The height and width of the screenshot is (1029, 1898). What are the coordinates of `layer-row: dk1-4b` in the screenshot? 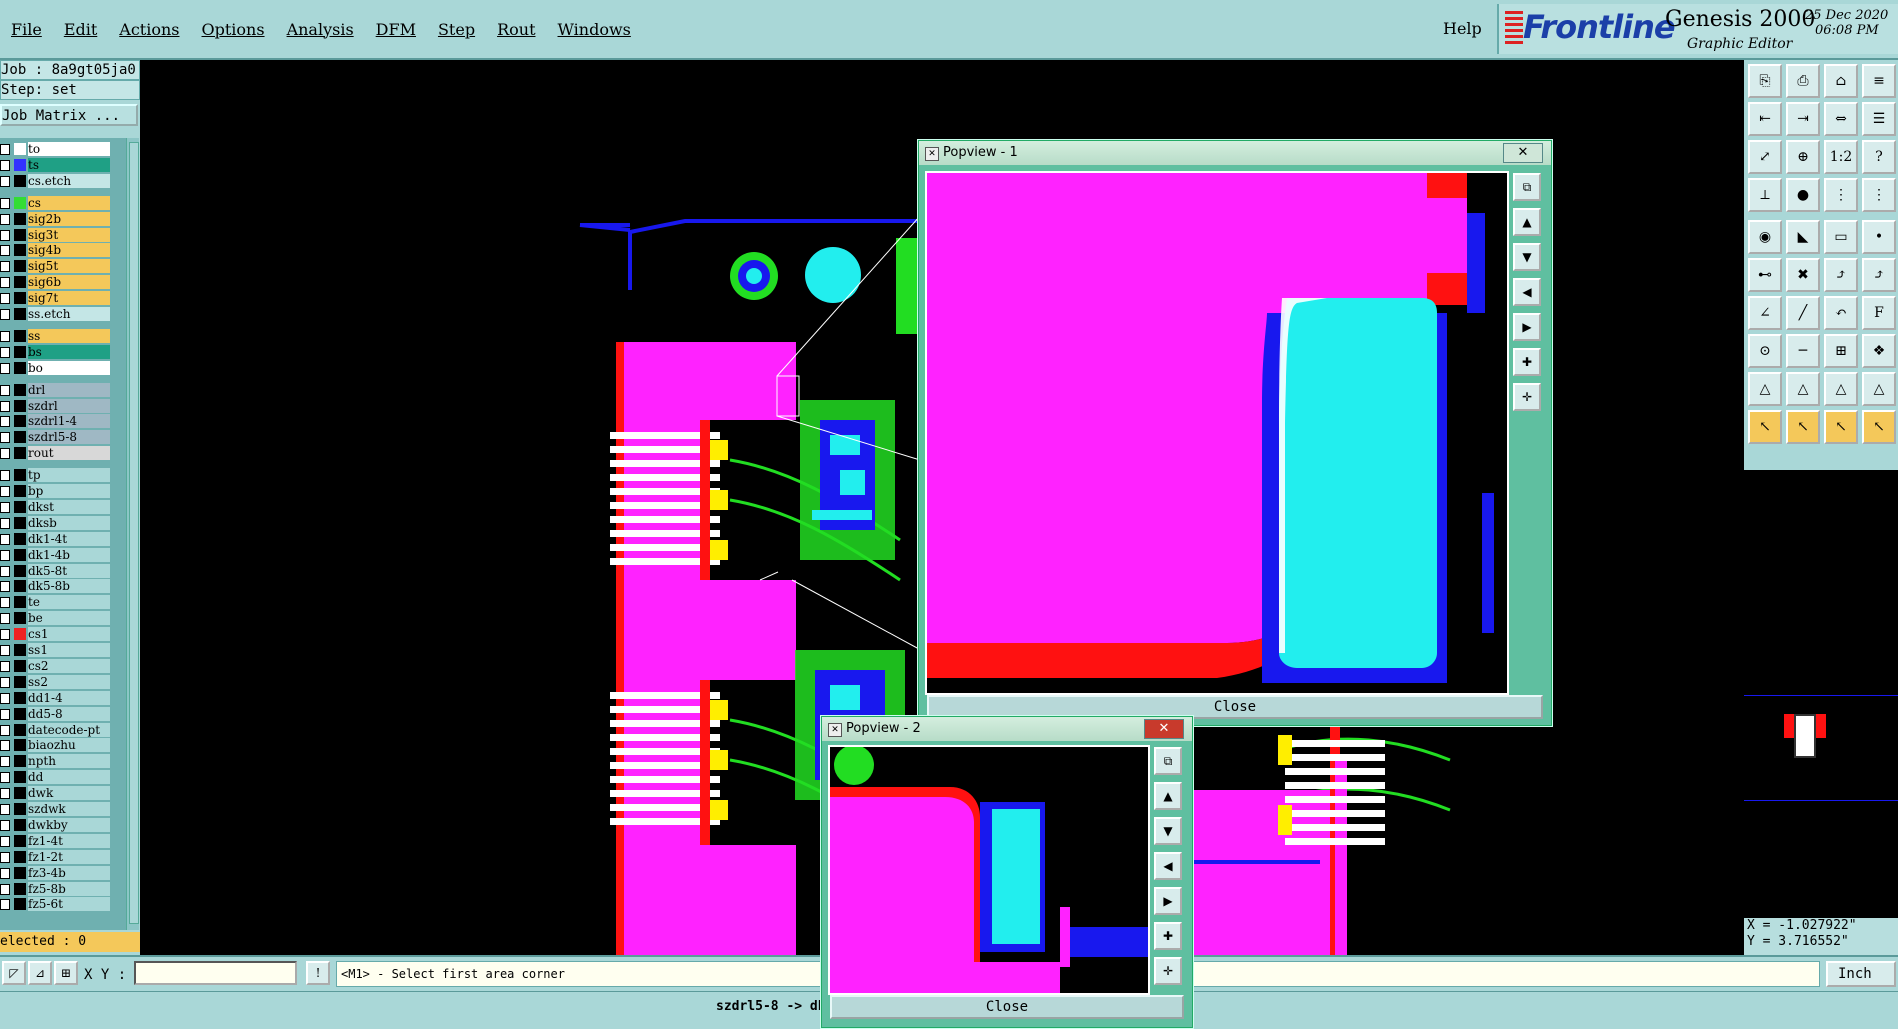 It's located at (63, 554).